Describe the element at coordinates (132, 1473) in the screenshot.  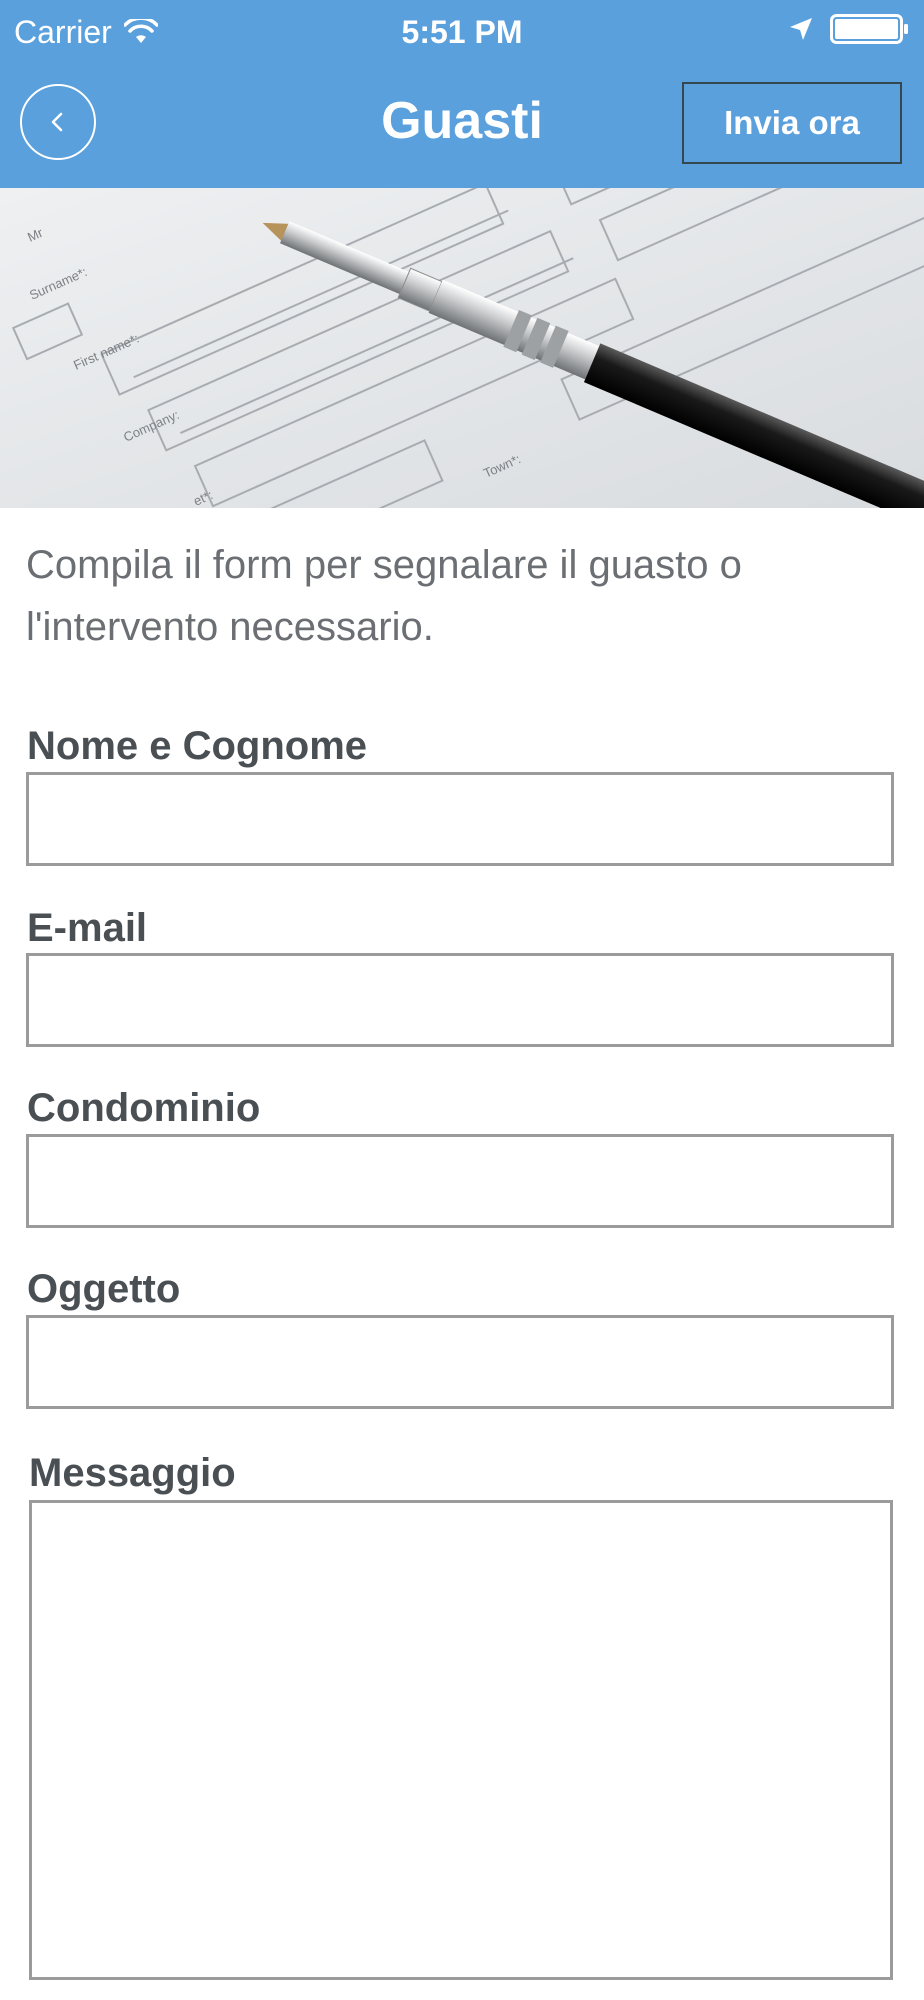
I see `message-label: Messaggio` at that location.